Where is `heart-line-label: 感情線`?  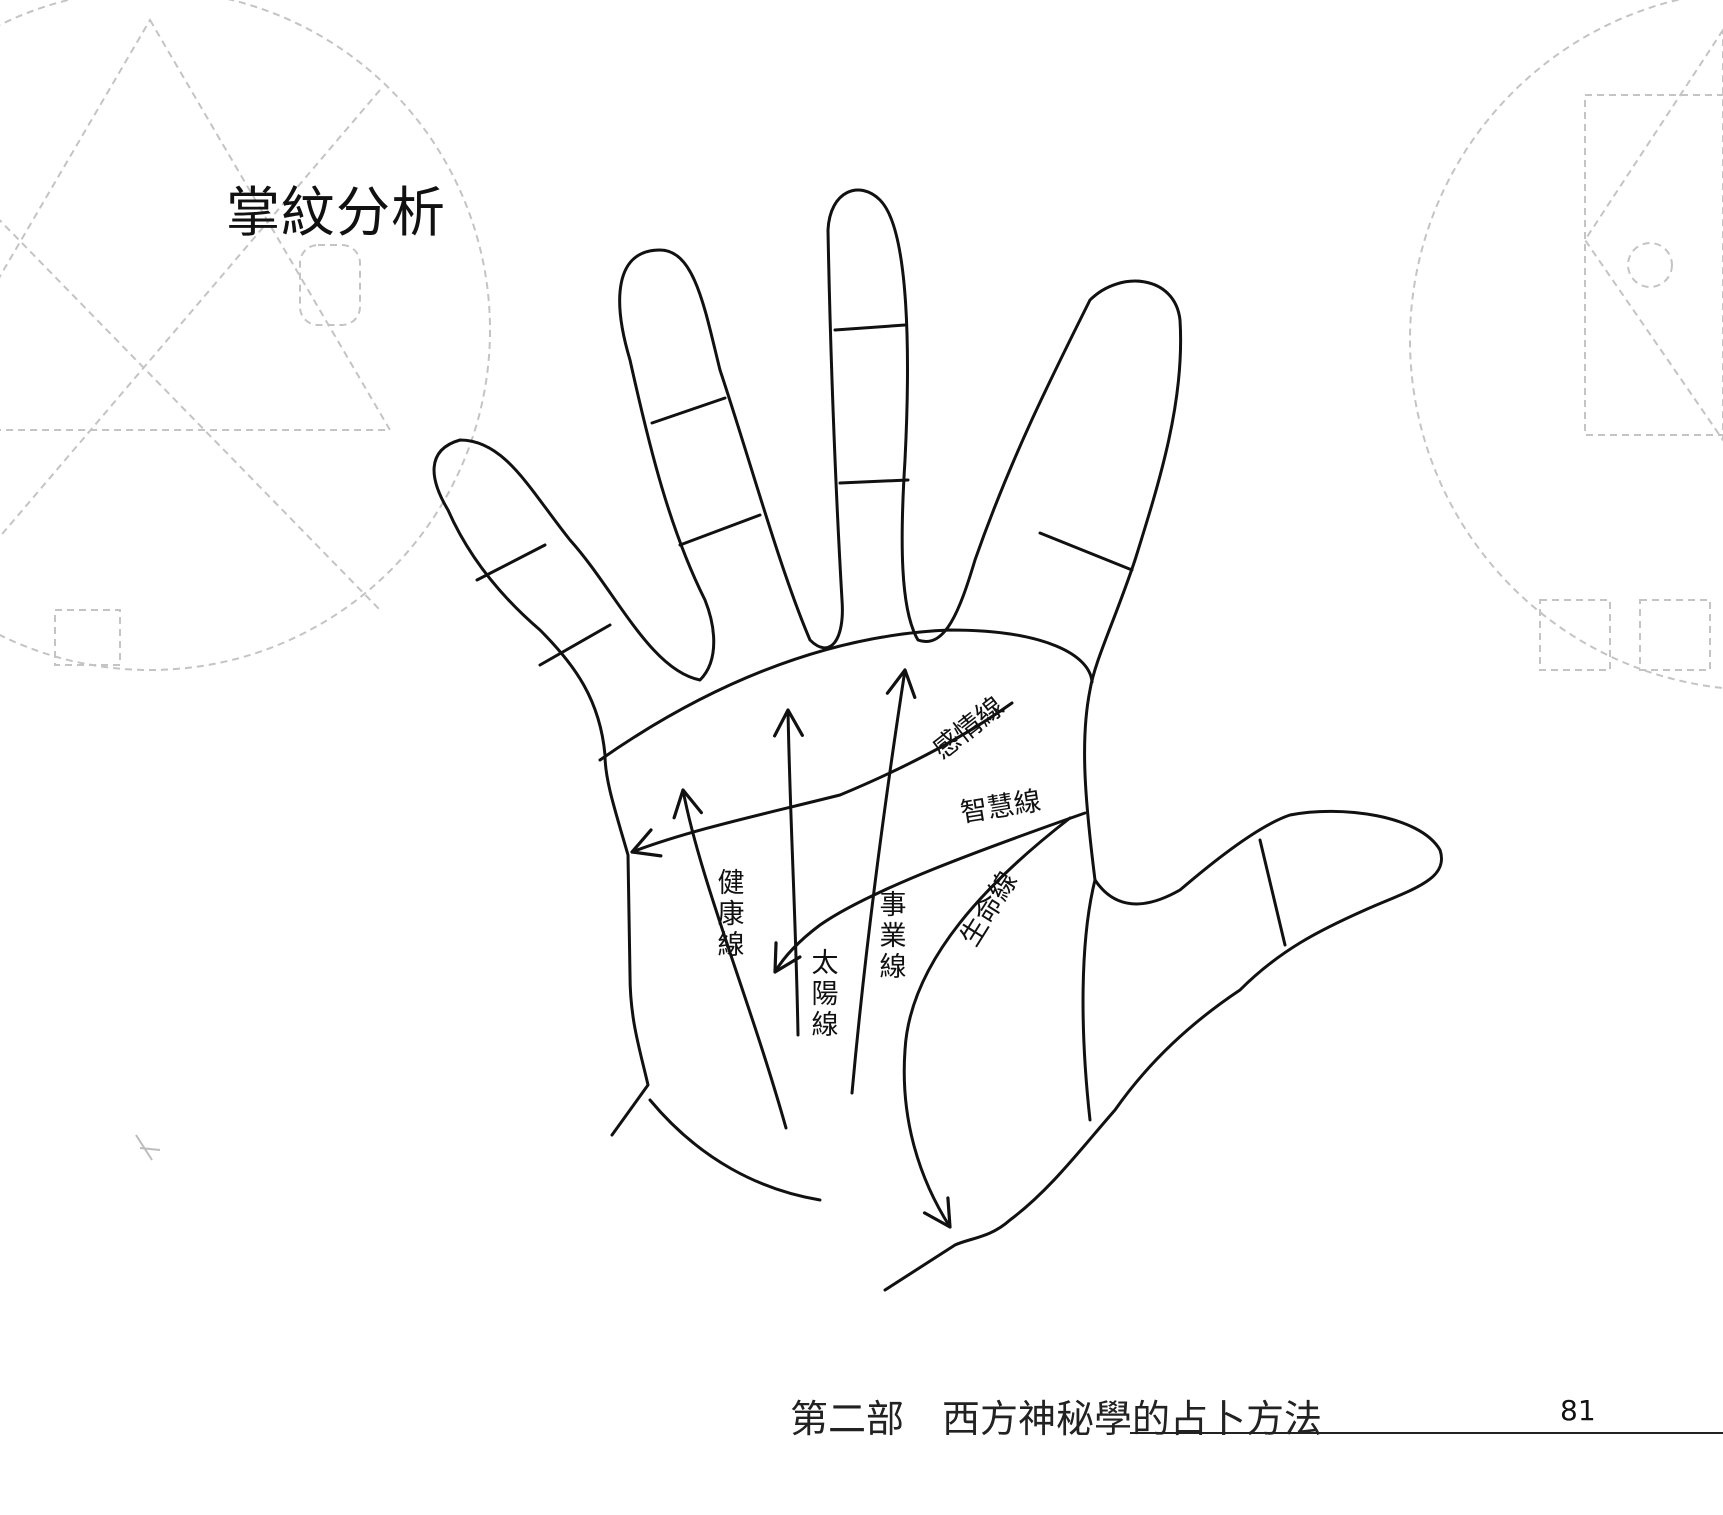
heart-line-label: 感情線 is located at coordinates (968, 728).